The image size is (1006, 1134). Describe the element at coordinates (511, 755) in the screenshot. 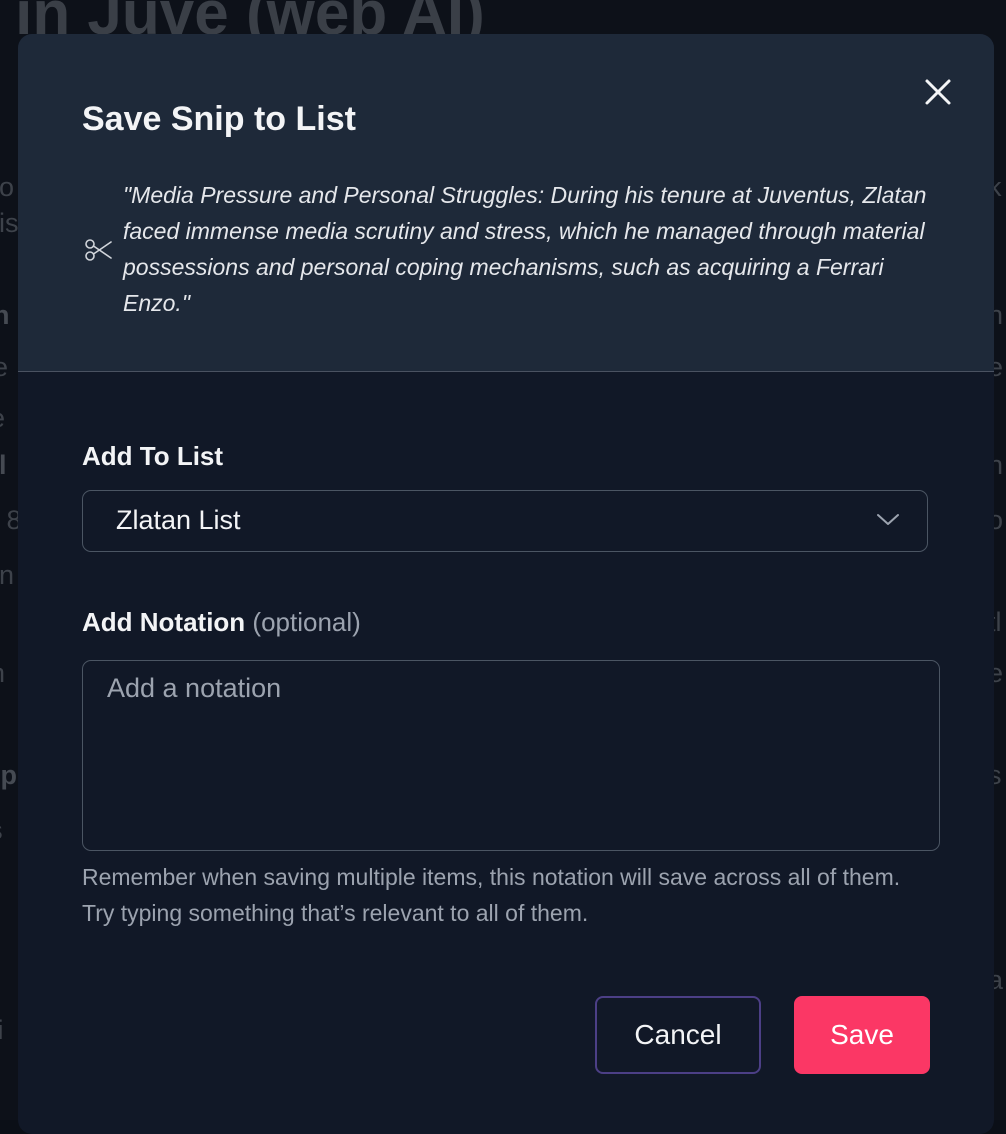

I see `notation-field` at that location.